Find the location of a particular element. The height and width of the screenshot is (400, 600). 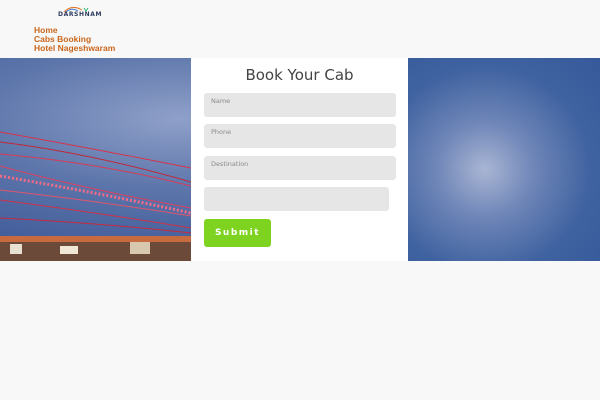

destination-field: Destination is located at coordinates (300, 168).